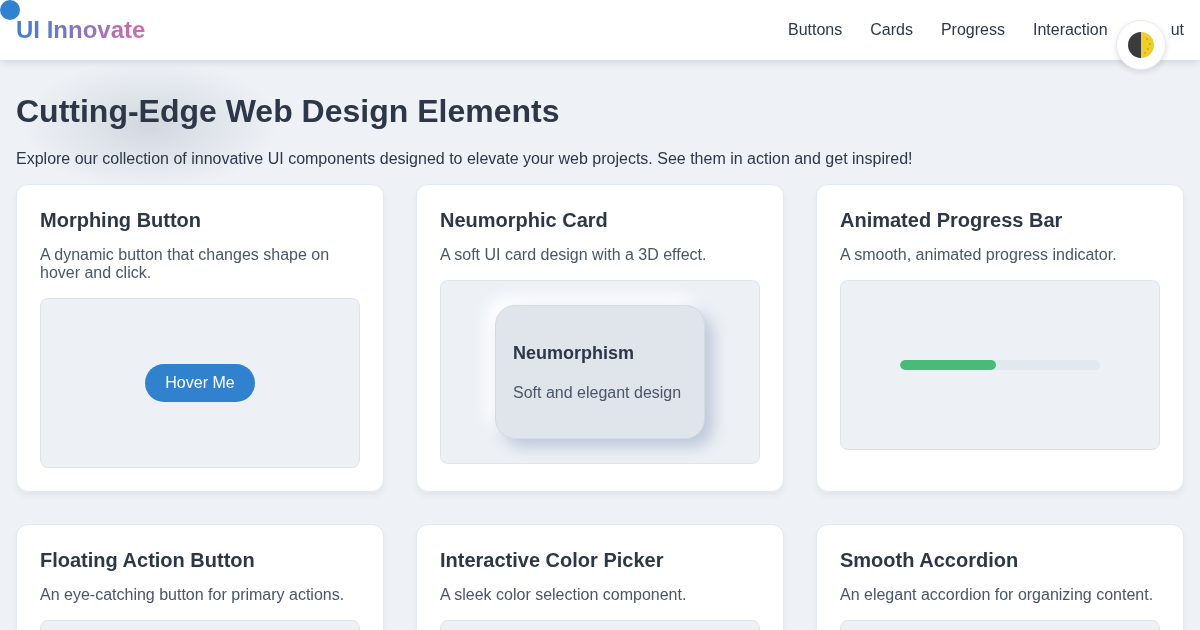 The image size is (1200, 630). I want to click on card-description: An elegant accordion for organizing content., so click(997, 595).